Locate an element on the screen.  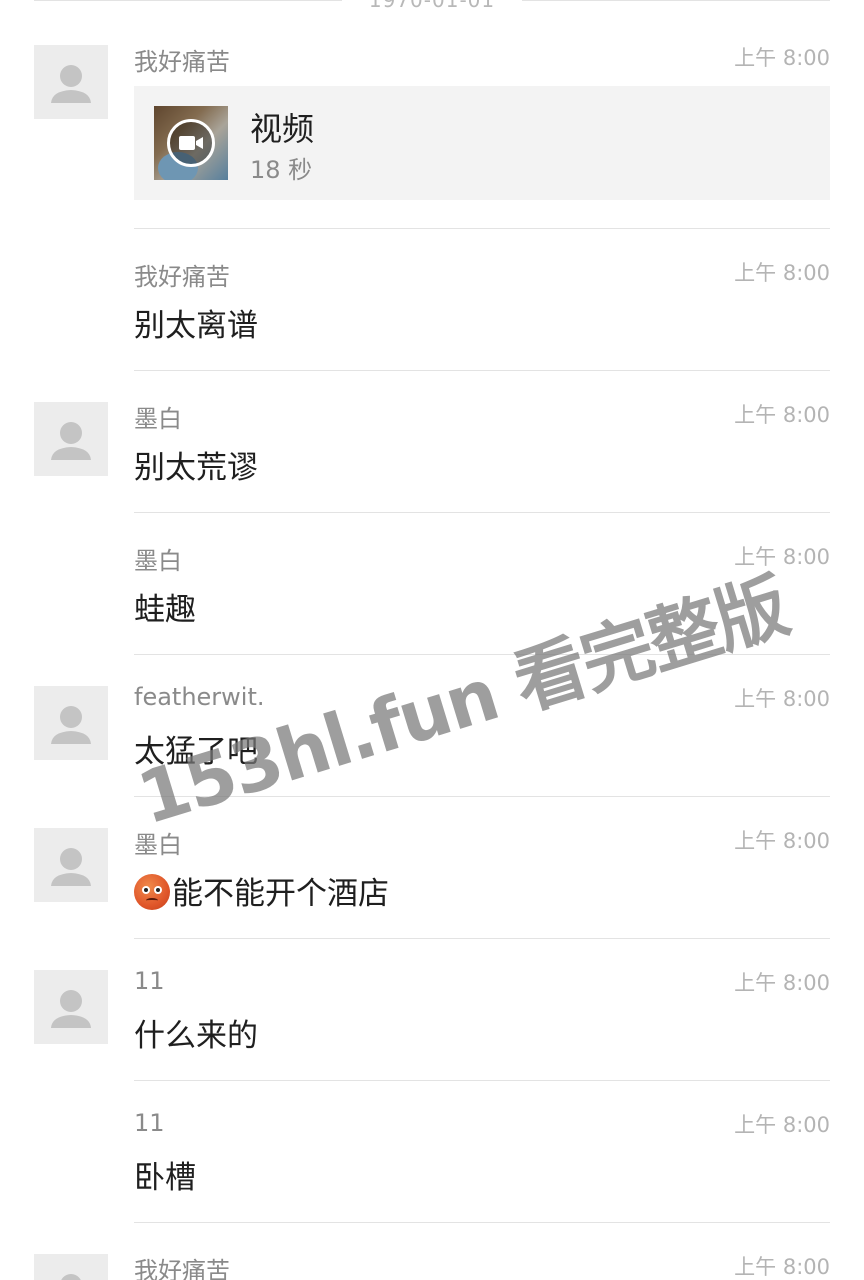
chat-message: 我好痛苦 上午 8:00 is located at coordinates (432, 1251).